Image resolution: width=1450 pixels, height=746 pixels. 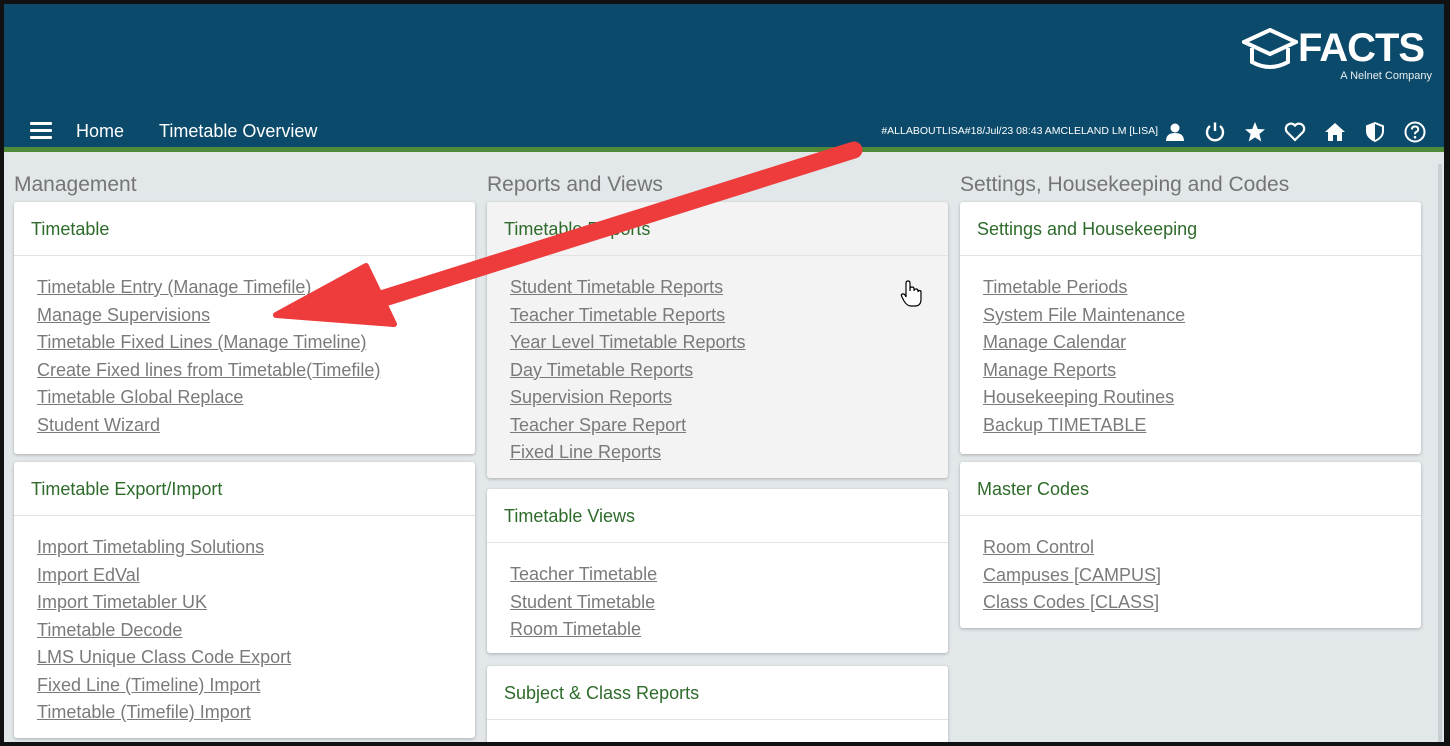 What do you see at coordinates (911, 293) in the screenshot?
I see `hand-cursor-icon` at bounding box center [911, 293].